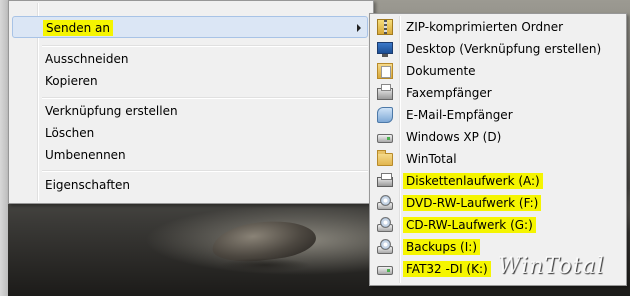 The width and height of the screenshot is (630, 296). I want to click on mail-icon, so click(385, 115).